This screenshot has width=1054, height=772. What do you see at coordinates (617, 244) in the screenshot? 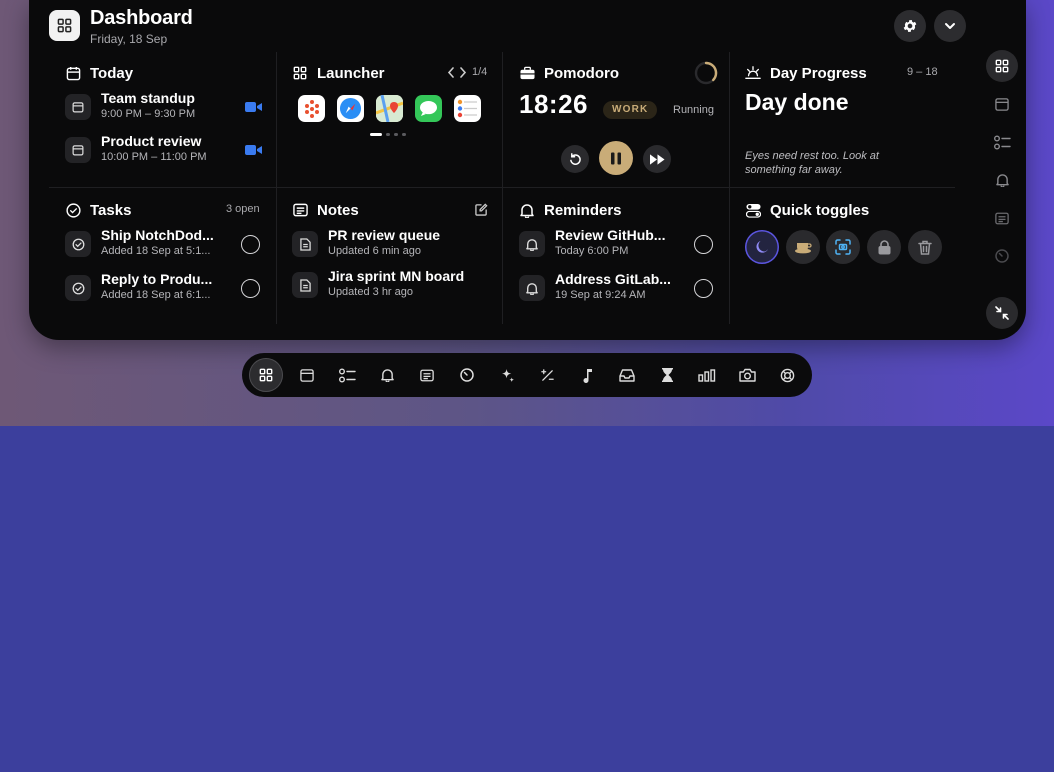
I see `reminder-item: Review GitHub... Today 6:00 PM` at bounding box center [617, 244].